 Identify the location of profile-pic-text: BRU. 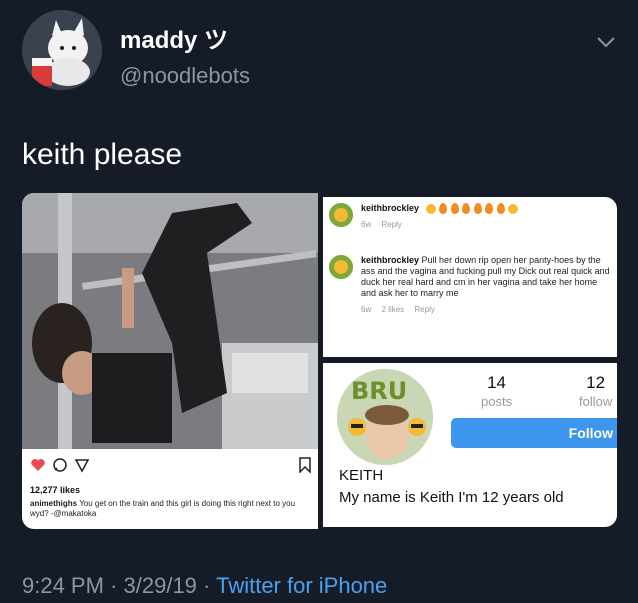
(379, 391).